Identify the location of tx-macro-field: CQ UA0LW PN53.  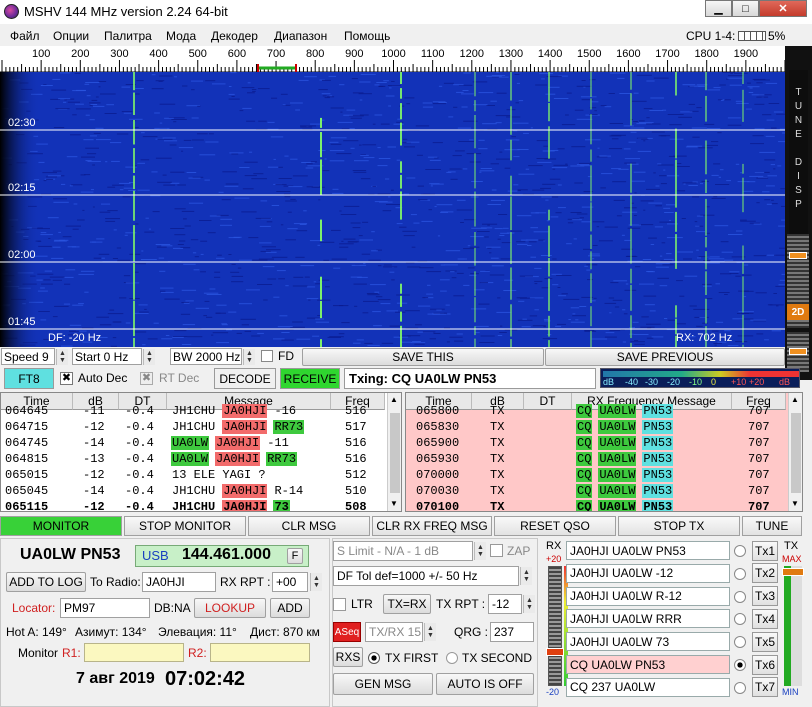
(648, 664).